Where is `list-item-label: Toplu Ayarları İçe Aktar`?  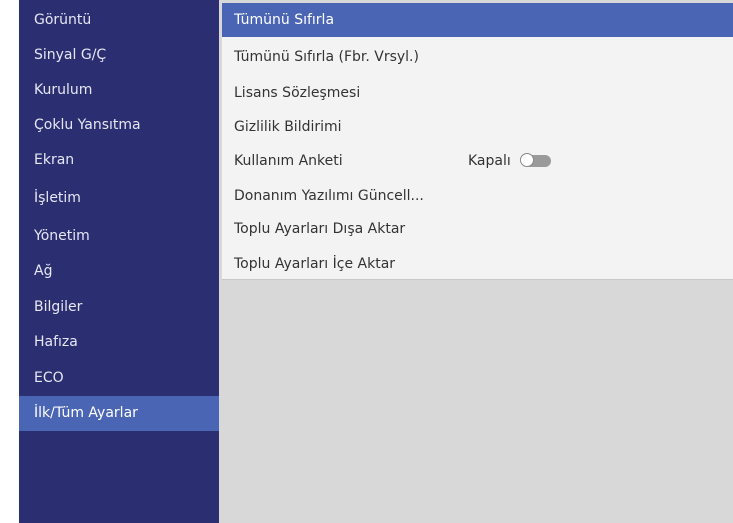 list-item-label: Toplu Ayarları İçe Aktar is located at coordinates (315, 264).